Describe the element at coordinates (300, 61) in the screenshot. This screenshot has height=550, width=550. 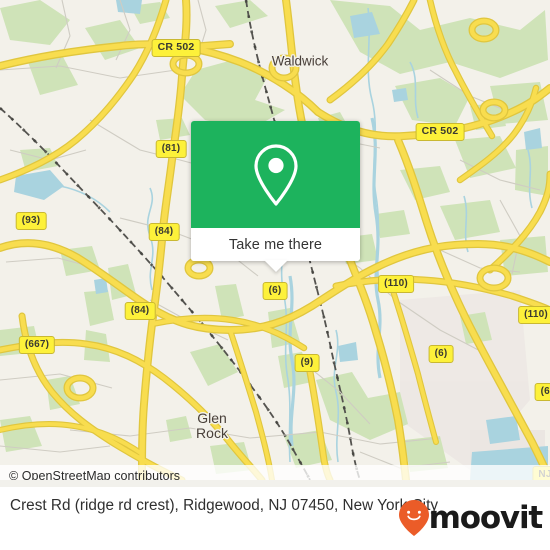
I see `place-label: Waldwick` at that location.